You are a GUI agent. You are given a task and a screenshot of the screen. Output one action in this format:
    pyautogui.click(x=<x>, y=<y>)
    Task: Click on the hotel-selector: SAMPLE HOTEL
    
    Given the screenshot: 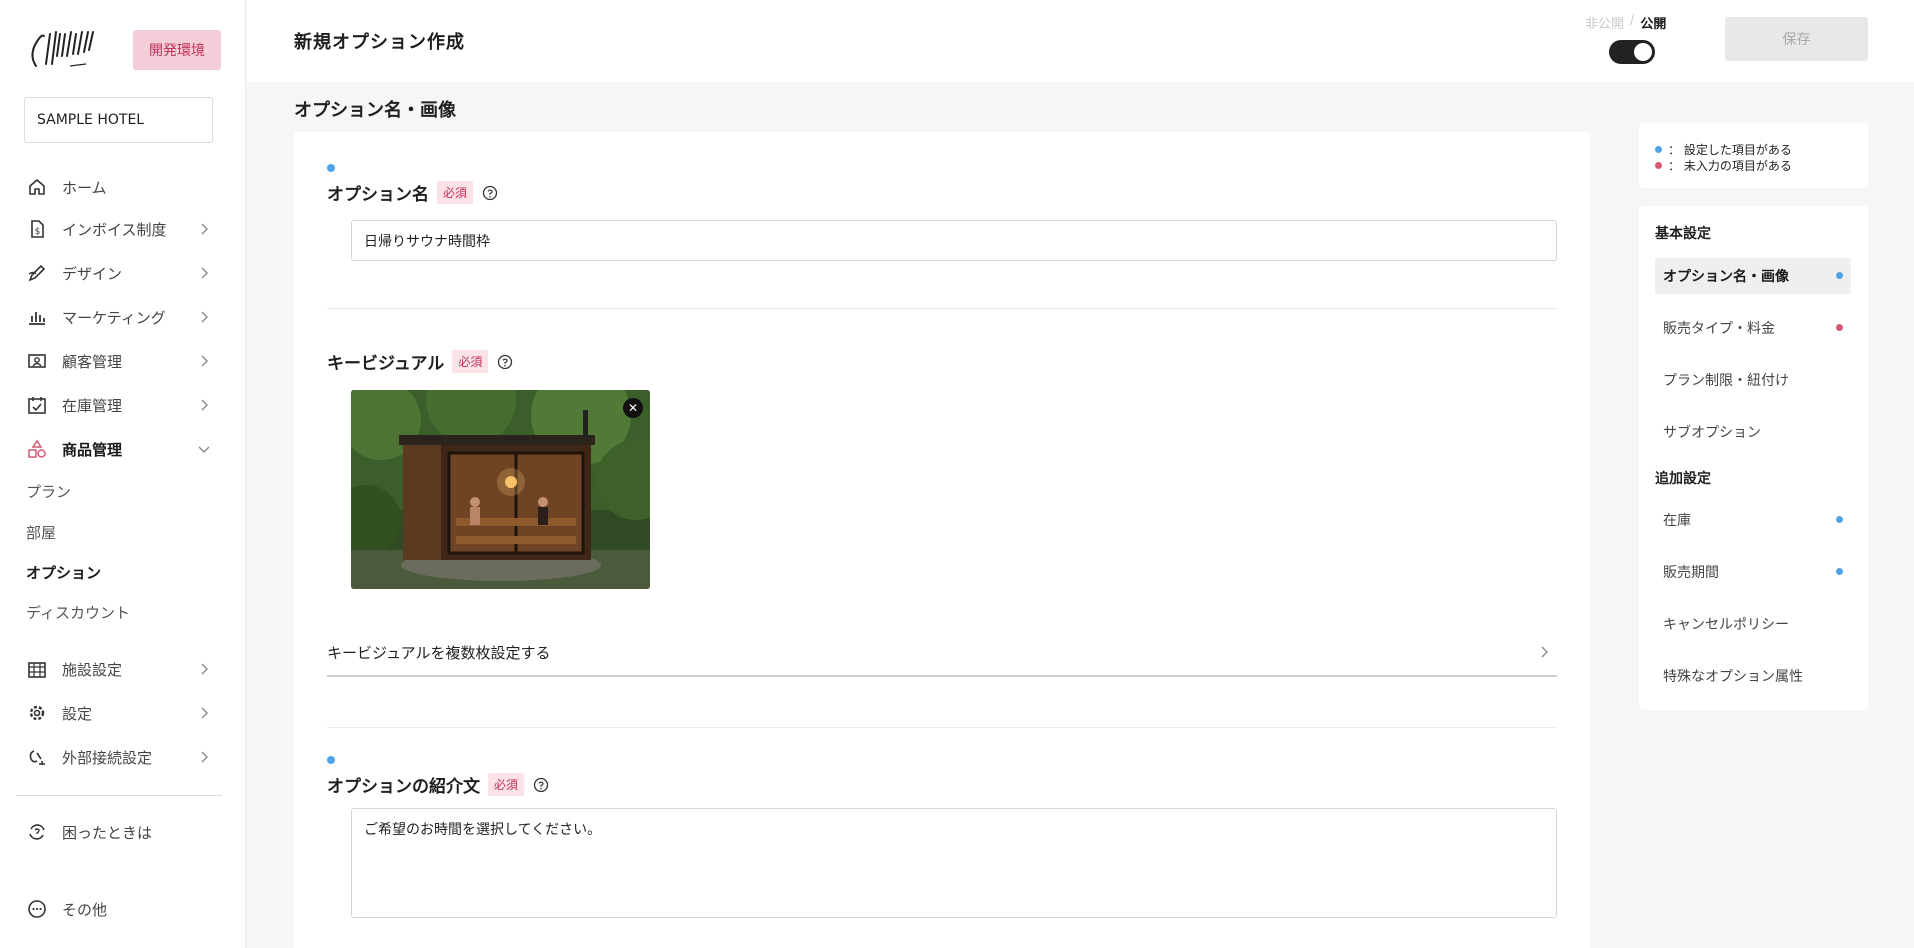 What is the action you would take?
    pyautogui.click(x=118, y=120)
    